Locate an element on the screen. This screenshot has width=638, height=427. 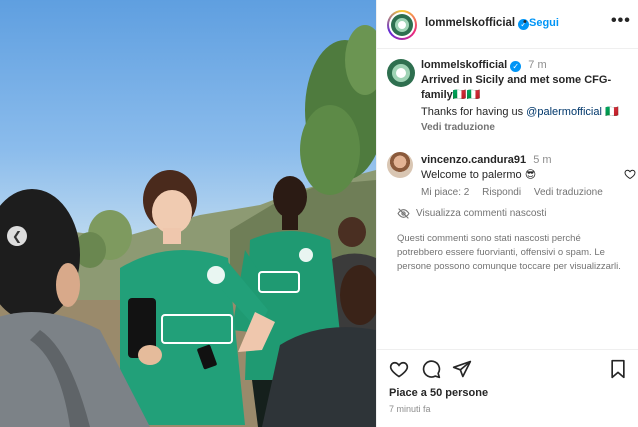
comment-meta: Mi piace: 2 Rispondi Vedi traduzione is located at coordinates (517, 192).